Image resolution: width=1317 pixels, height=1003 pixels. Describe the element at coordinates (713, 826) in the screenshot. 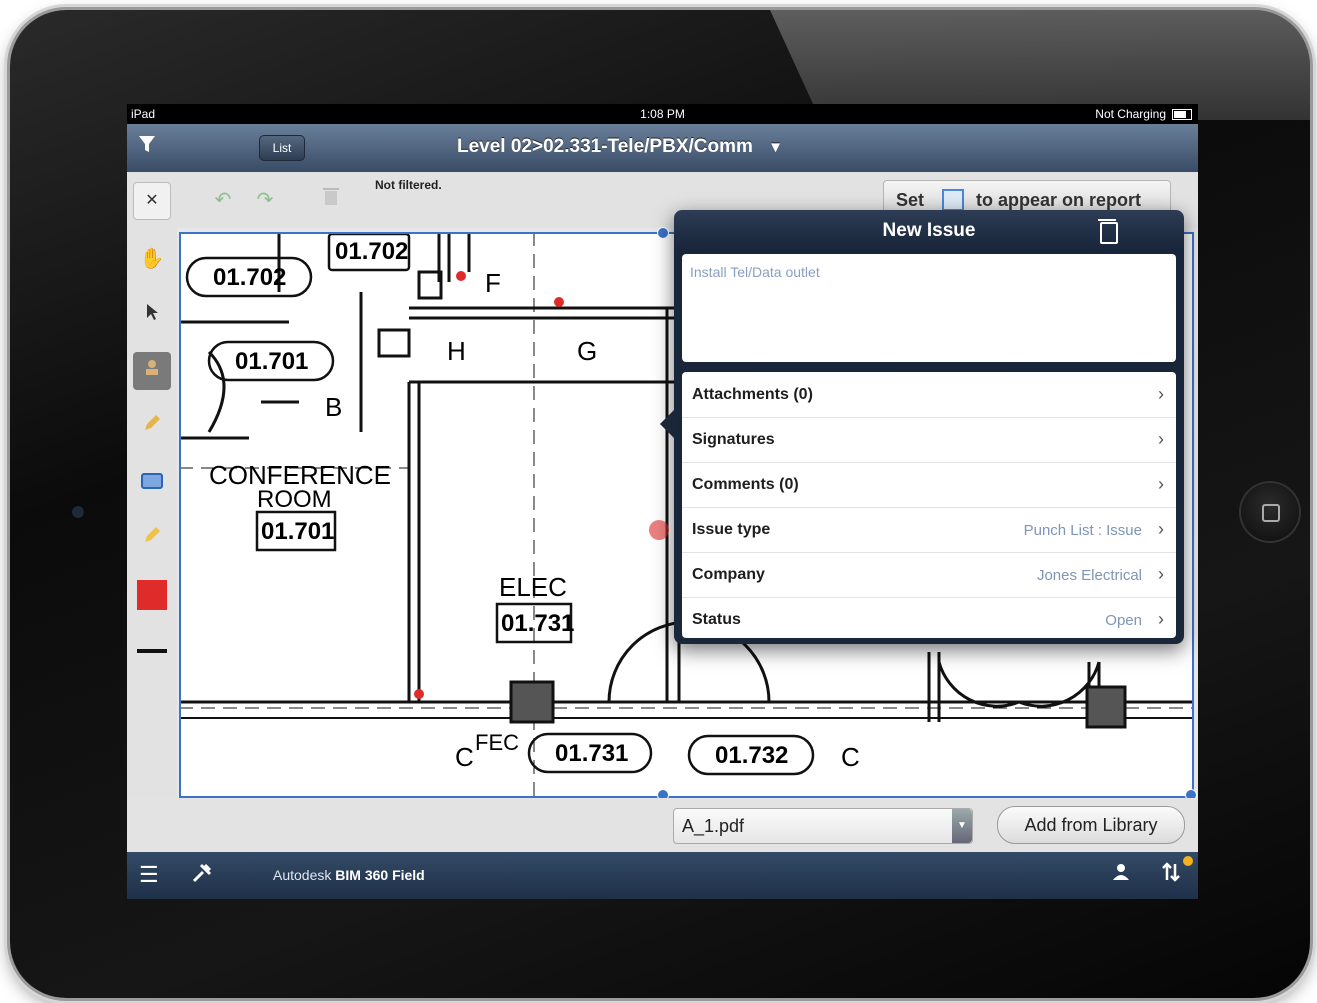

I see `file-select-value: A_1.pdf` at that location.